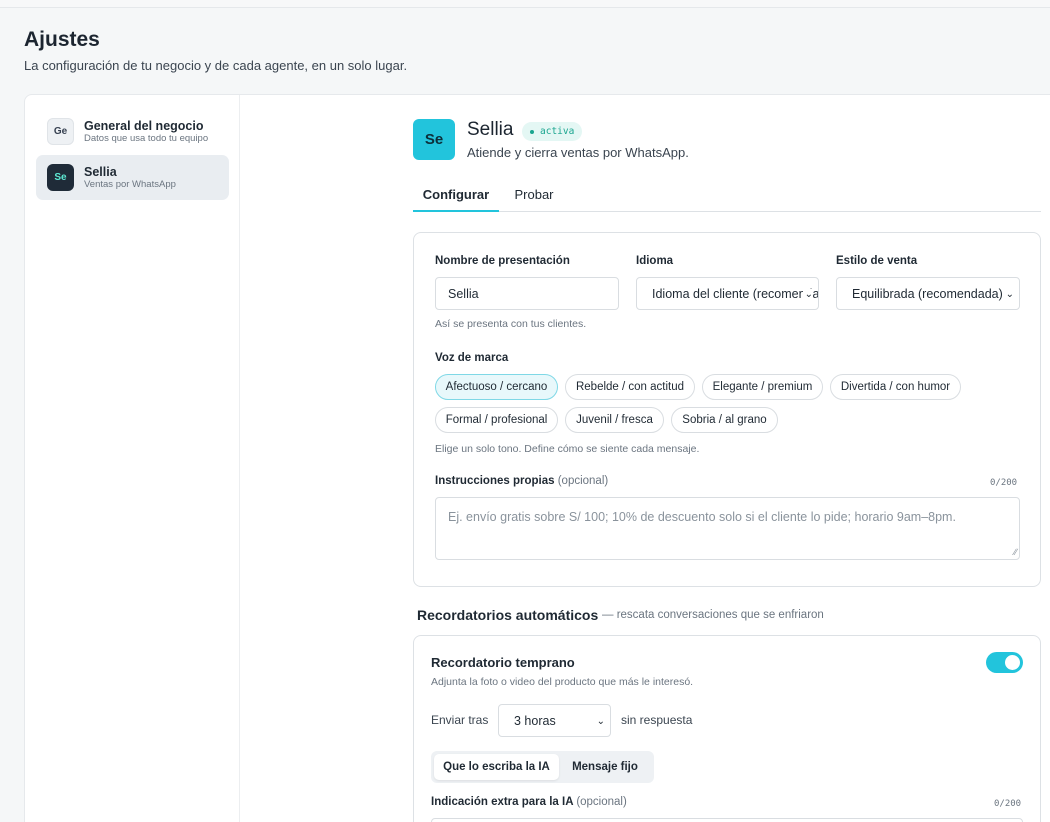  I want to click on sidebar-item-title: Sellia, so click(100, 171).